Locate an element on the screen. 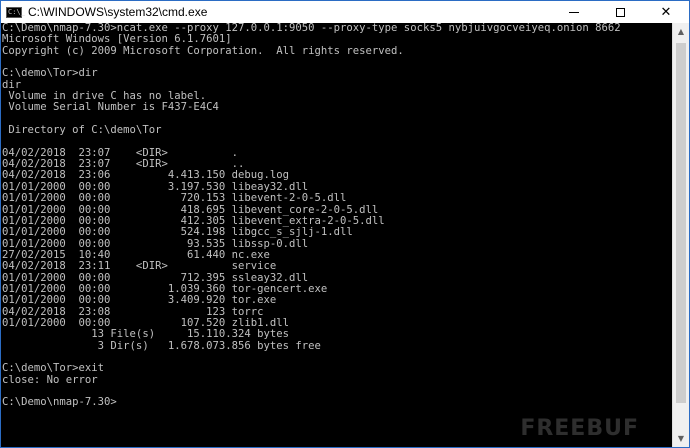 The height and width of the screenshot is (448, 690). console-line: 01/01/2000 00:00 3.197.530 libeay32.dll is located at coordinates (155, 186).